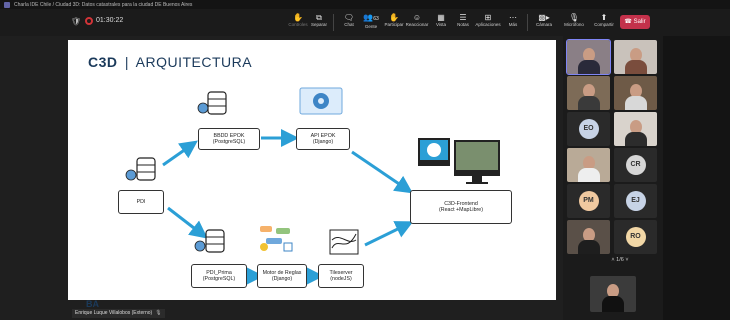  I want to click on gallery-pager: ˄ 1/6 ˅, so click(620, 260).